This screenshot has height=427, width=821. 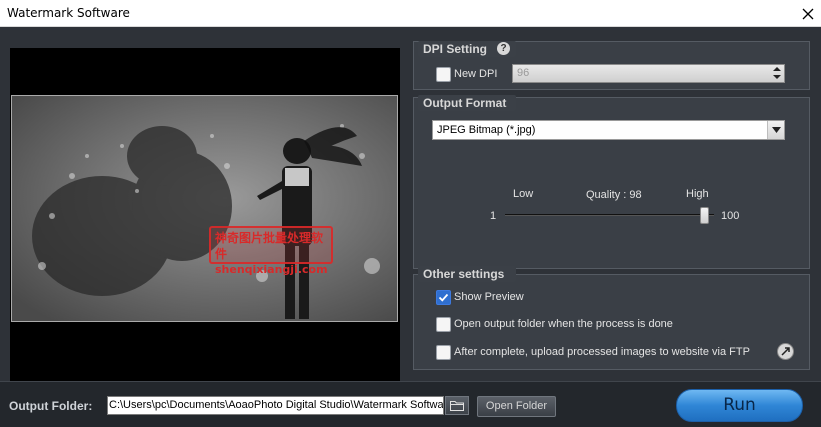 What do you see at coordinates (489, 297) in the screenshot?
I see `show-preview-label: Show Preview` at bounding box center [489, 297].